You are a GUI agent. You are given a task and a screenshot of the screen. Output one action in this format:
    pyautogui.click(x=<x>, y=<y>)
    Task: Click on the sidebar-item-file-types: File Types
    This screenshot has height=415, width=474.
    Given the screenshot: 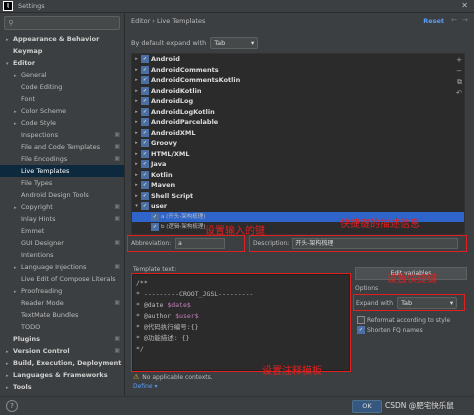 What is the action you would take?
    pyautogui.click(x=62, y=183)
    